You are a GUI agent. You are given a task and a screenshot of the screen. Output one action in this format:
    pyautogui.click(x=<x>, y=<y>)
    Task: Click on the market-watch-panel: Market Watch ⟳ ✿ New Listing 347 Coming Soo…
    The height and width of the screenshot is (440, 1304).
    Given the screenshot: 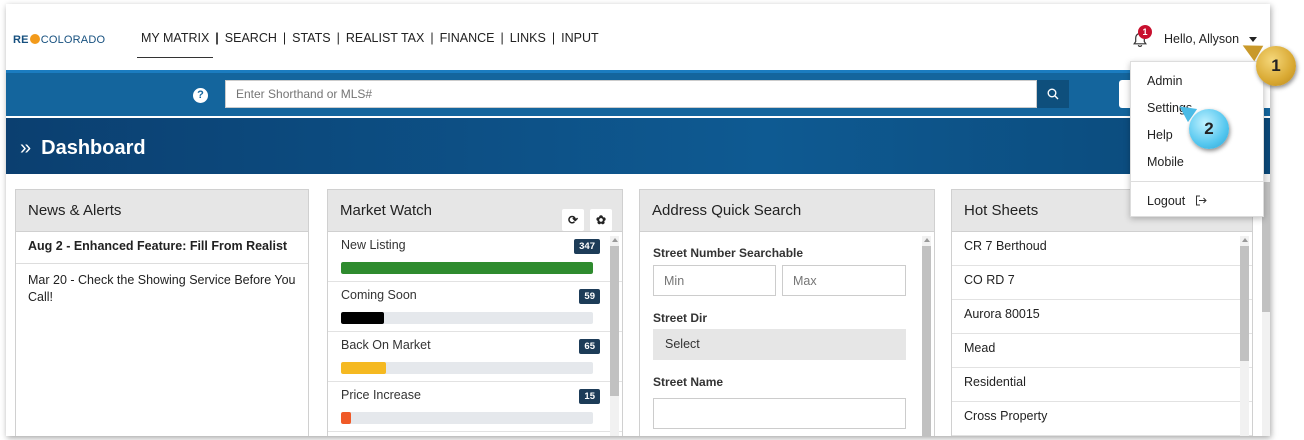 What is the action you would take?
    pyautogui.click(x=475, y=312)
    